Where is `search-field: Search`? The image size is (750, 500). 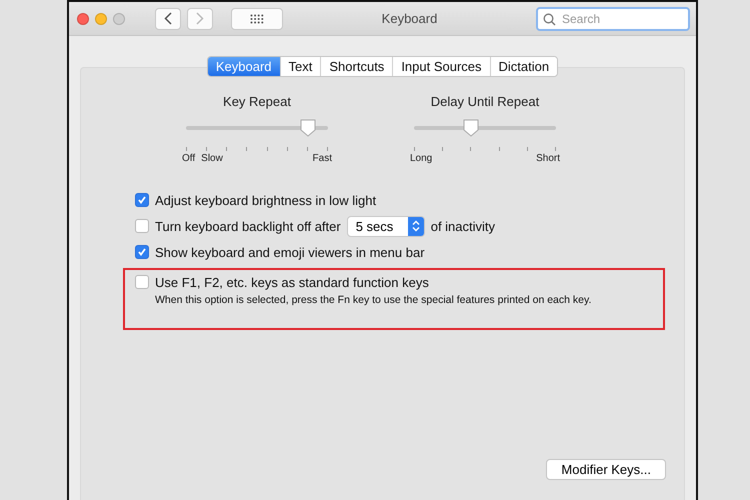 search-field: Search is located at coordinates (613, 18).